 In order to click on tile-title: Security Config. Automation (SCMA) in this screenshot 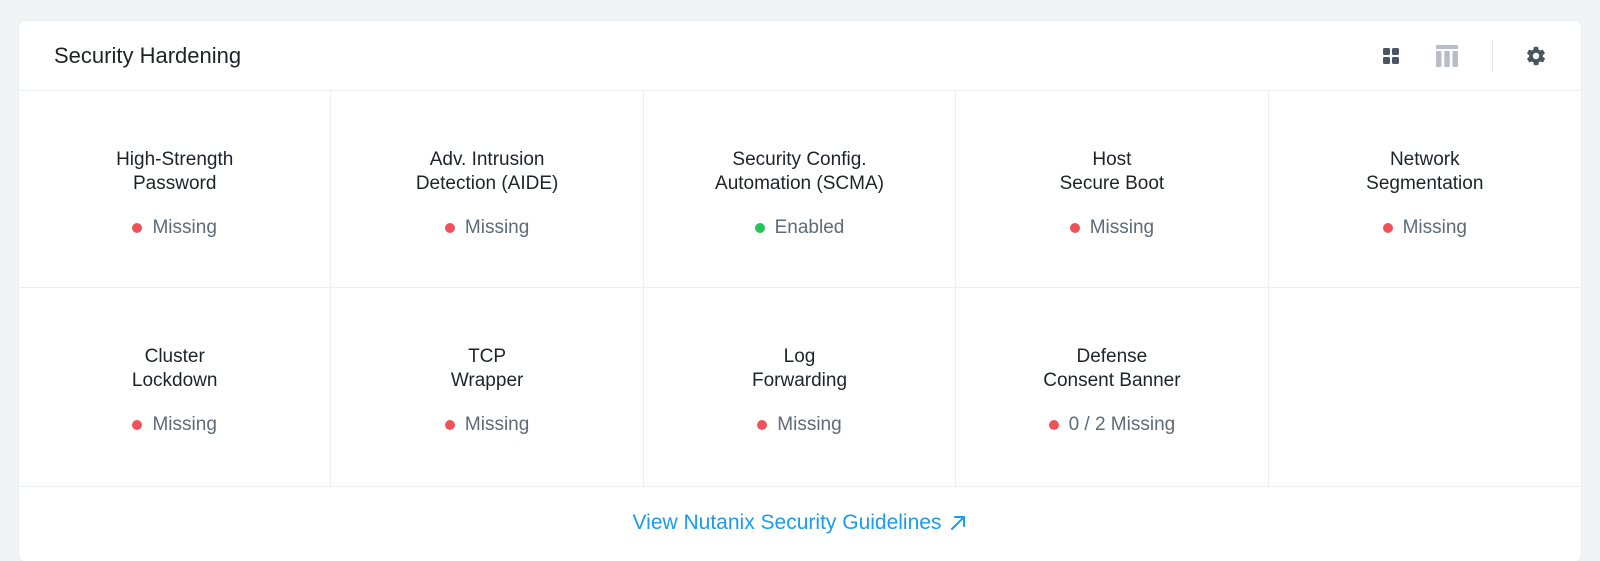, I will do `click(799, 171)`.